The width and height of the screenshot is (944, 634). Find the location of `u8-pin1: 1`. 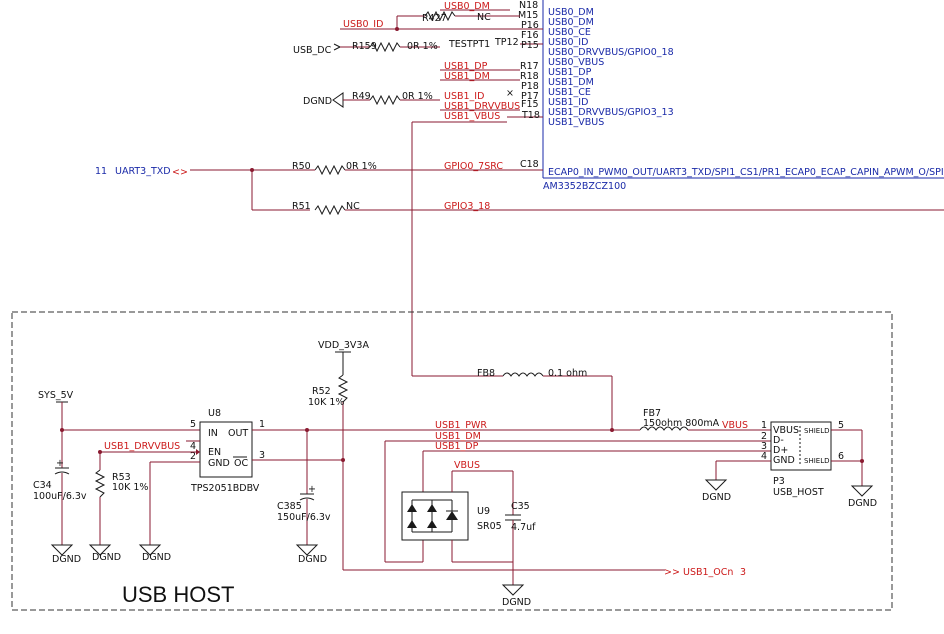

u8-pin1: 1 is located at coordinates (262, 424).